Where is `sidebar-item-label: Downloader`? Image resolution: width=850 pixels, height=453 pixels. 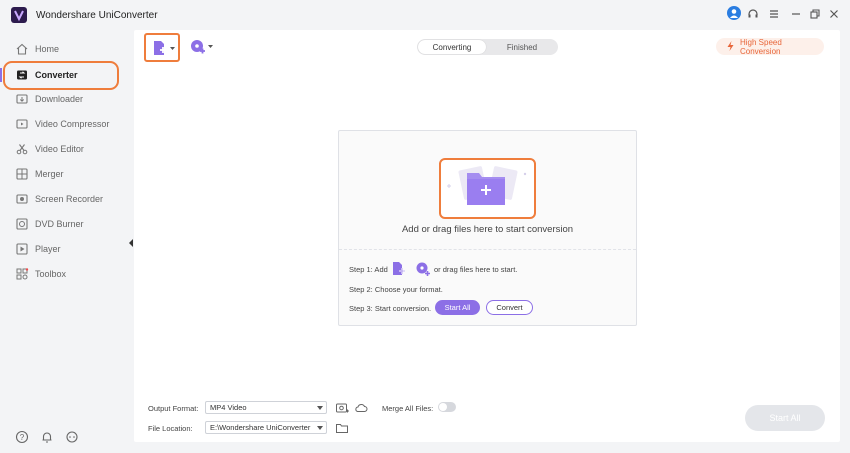 sidebar-item-label: Downloader is located at coordinates (59, 99).